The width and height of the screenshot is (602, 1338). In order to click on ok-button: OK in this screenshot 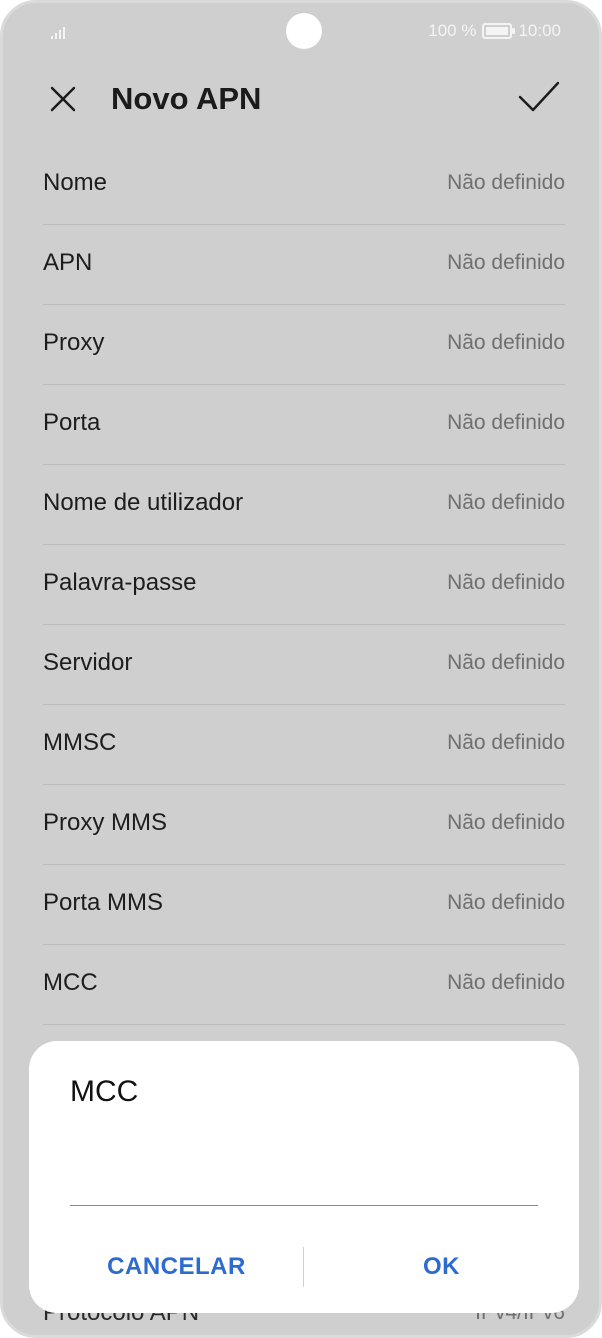, I will do `click(441, 1267)`.